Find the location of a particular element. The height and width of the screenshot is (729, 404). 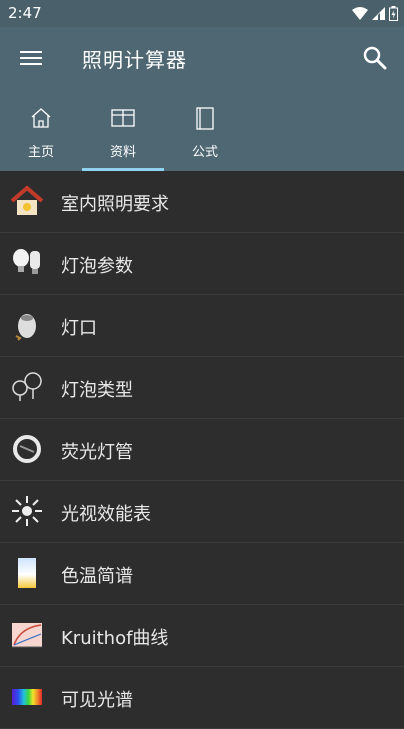

battery-icon is located at coordinates (393, 13).